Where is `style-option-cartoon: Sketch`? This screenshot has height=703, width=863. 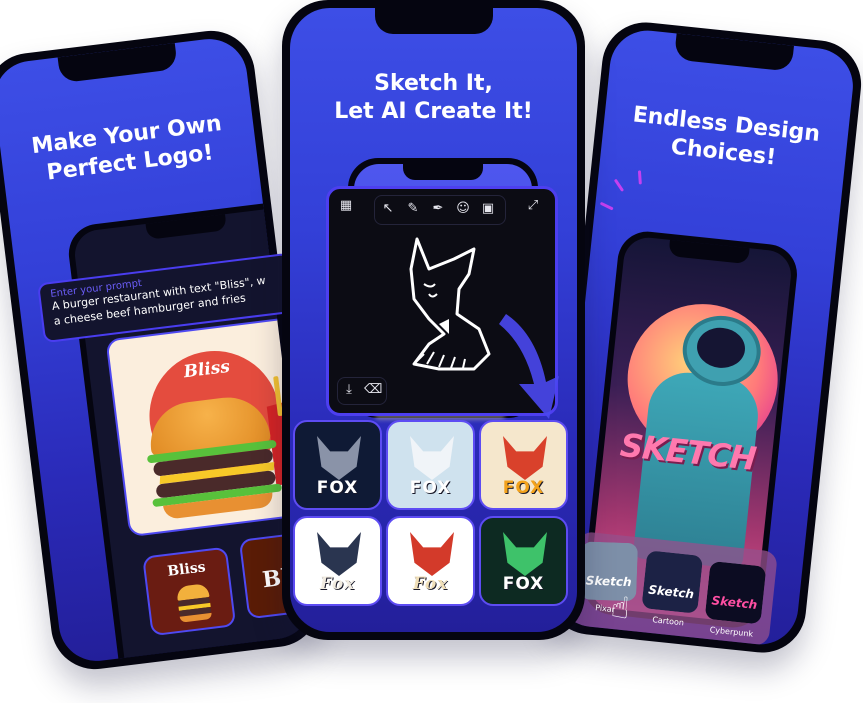
style-option-cartoon: Sketch is located at coordinates (672, 582).